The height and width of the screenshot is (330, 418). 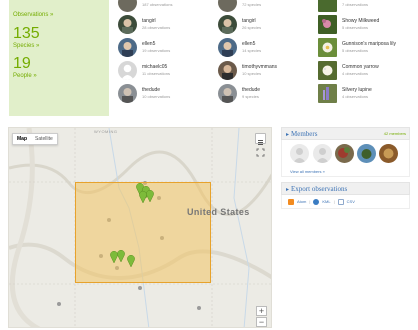 What do you see at coordinates (260, 139) in the screenshot?
I see `layers-button` at bounding box center [260, 139].